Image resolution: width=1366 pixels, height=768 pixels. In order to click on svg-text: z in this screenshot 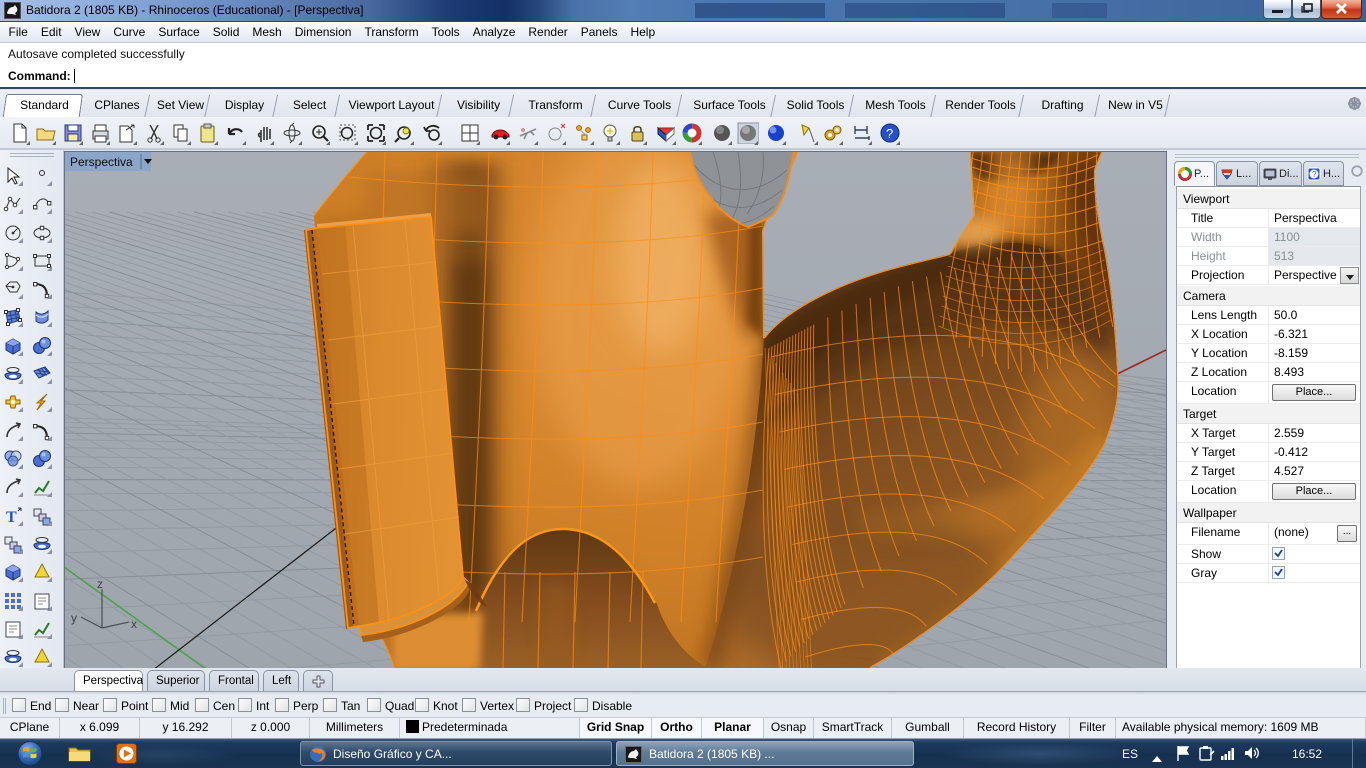, I will do `click(100, 584)`.